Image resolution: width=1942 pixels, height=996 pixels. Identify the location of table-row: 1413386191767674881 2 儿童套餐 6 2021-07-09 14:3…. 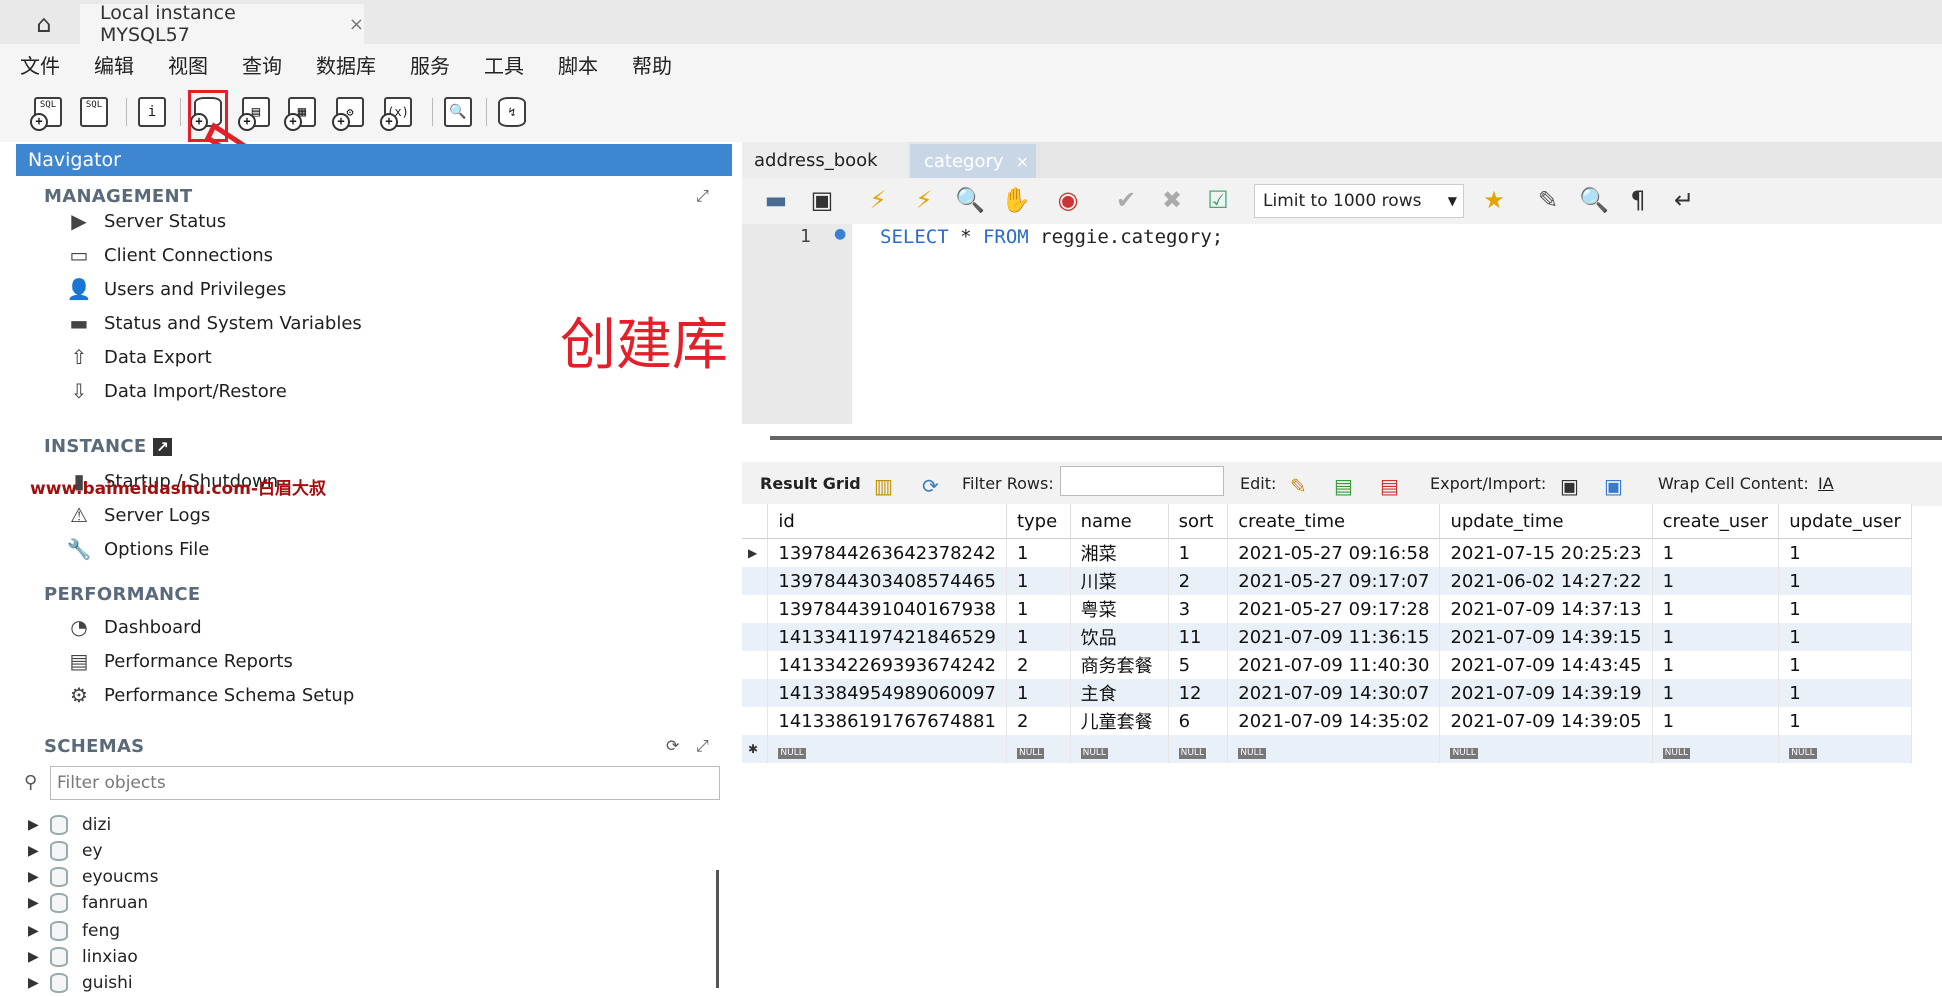
(1327, 721).